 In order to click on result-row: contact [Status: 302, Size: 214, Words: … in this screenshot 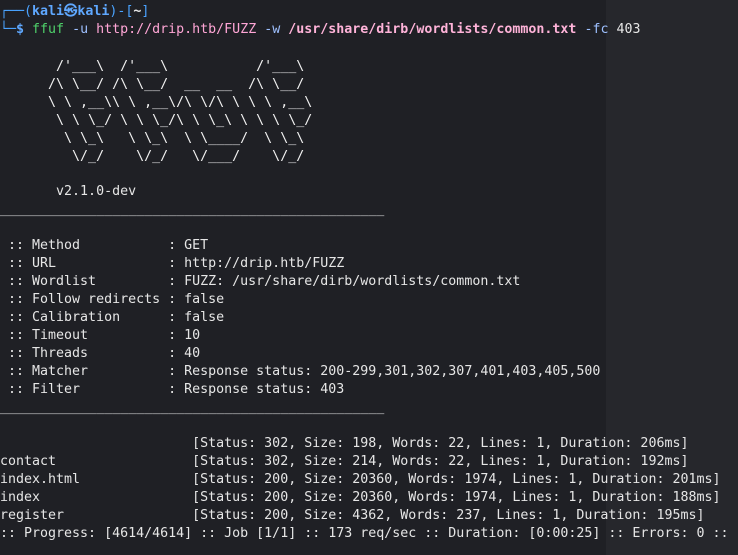, I will do `click(344, 461)`.